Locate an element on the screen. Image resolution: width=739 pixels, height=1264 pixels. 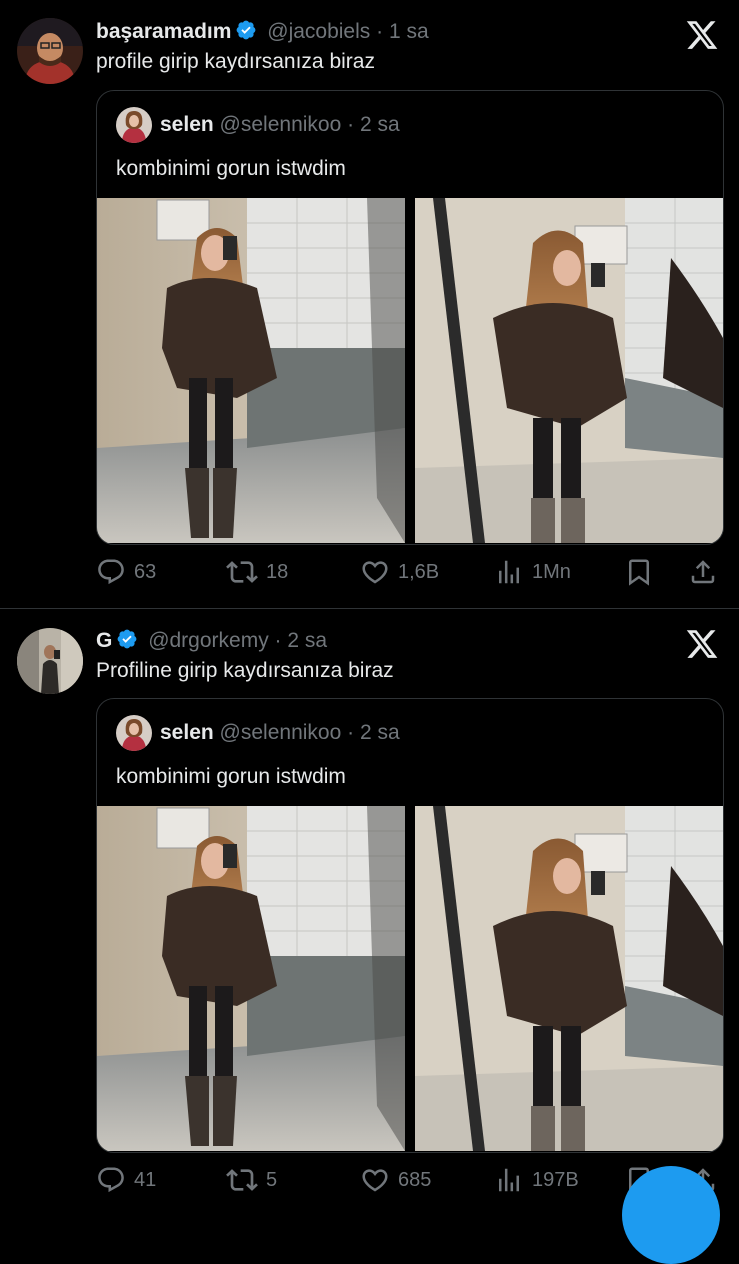
timestamp: 1 sa is located at coordinates (409, 31).